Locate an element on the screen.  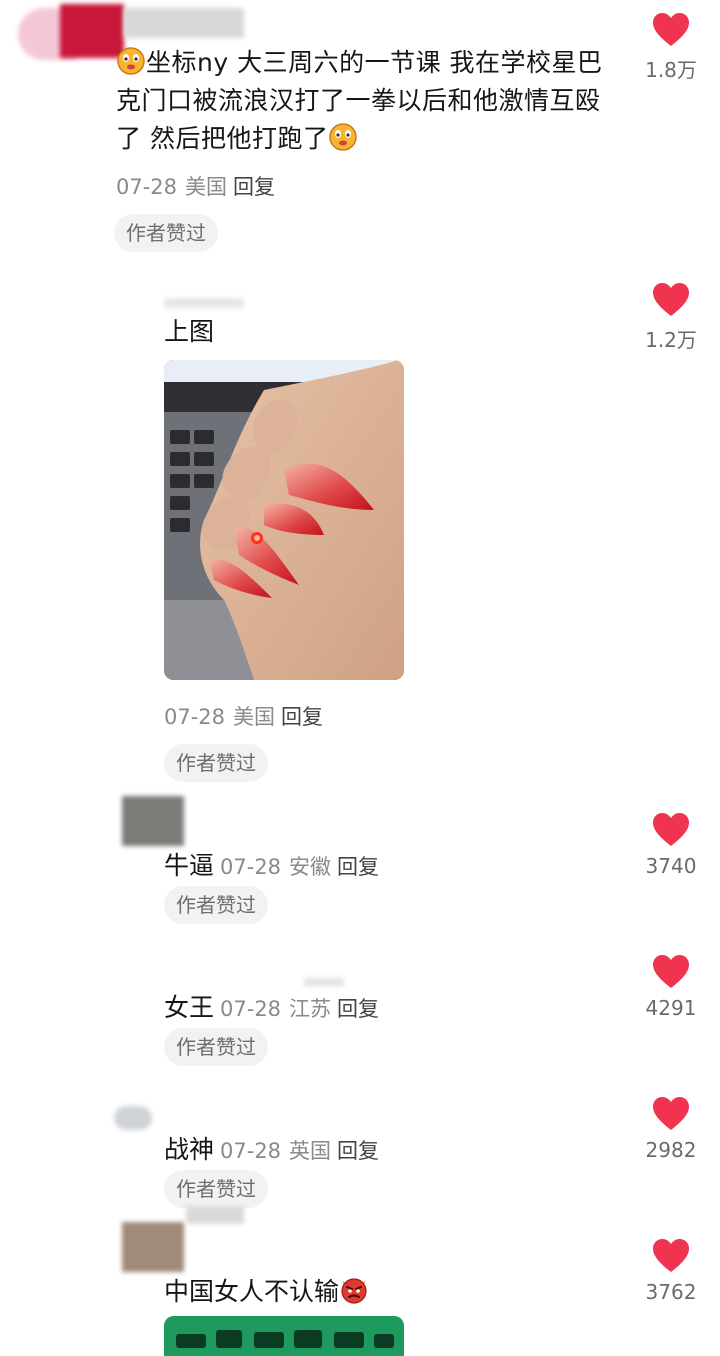
comment-text: 上图 is located at coordinates (189, 331).